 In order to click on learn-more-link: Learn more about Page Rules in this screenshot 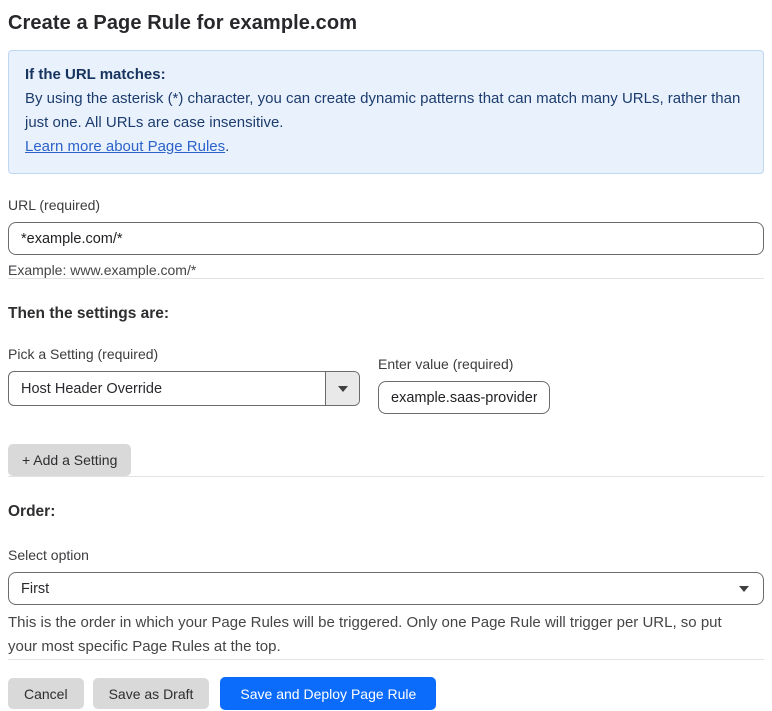, I will do `click(125, 146)`.